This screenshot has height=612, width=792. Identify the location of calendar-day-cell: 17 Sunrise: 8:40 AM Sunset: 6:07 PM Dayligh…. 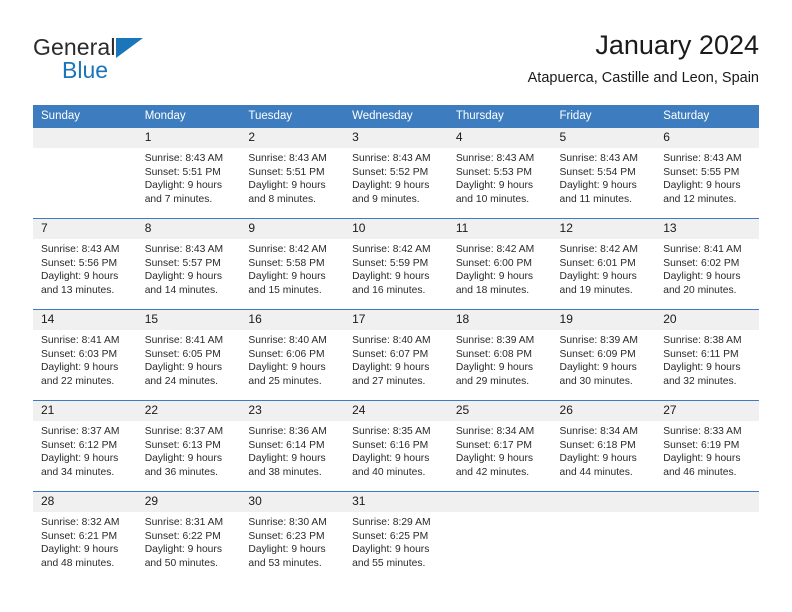
(396, 355).